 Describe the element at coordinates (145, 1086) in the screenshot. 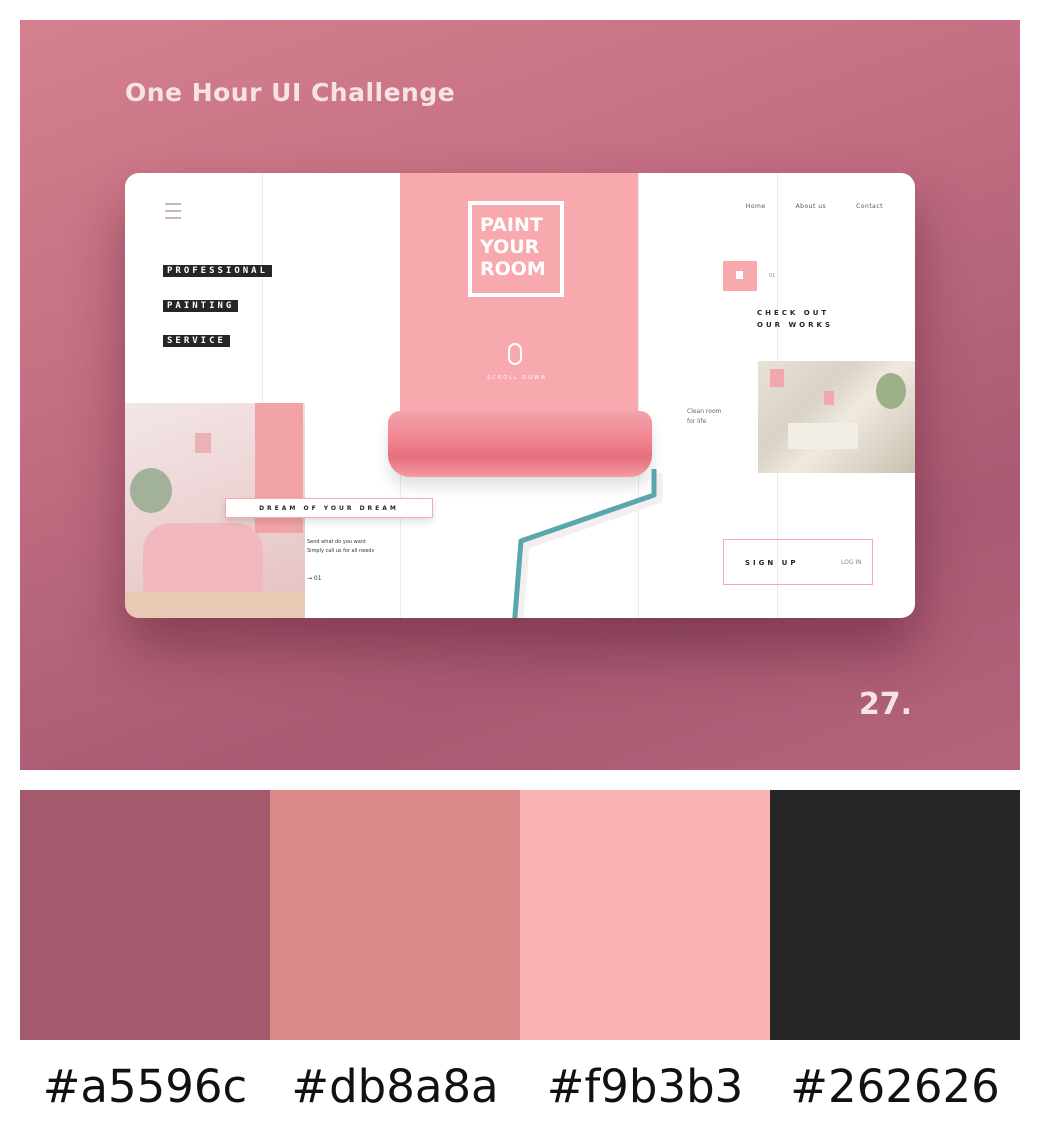

I see `color-code-1: #a5596c` at that location.